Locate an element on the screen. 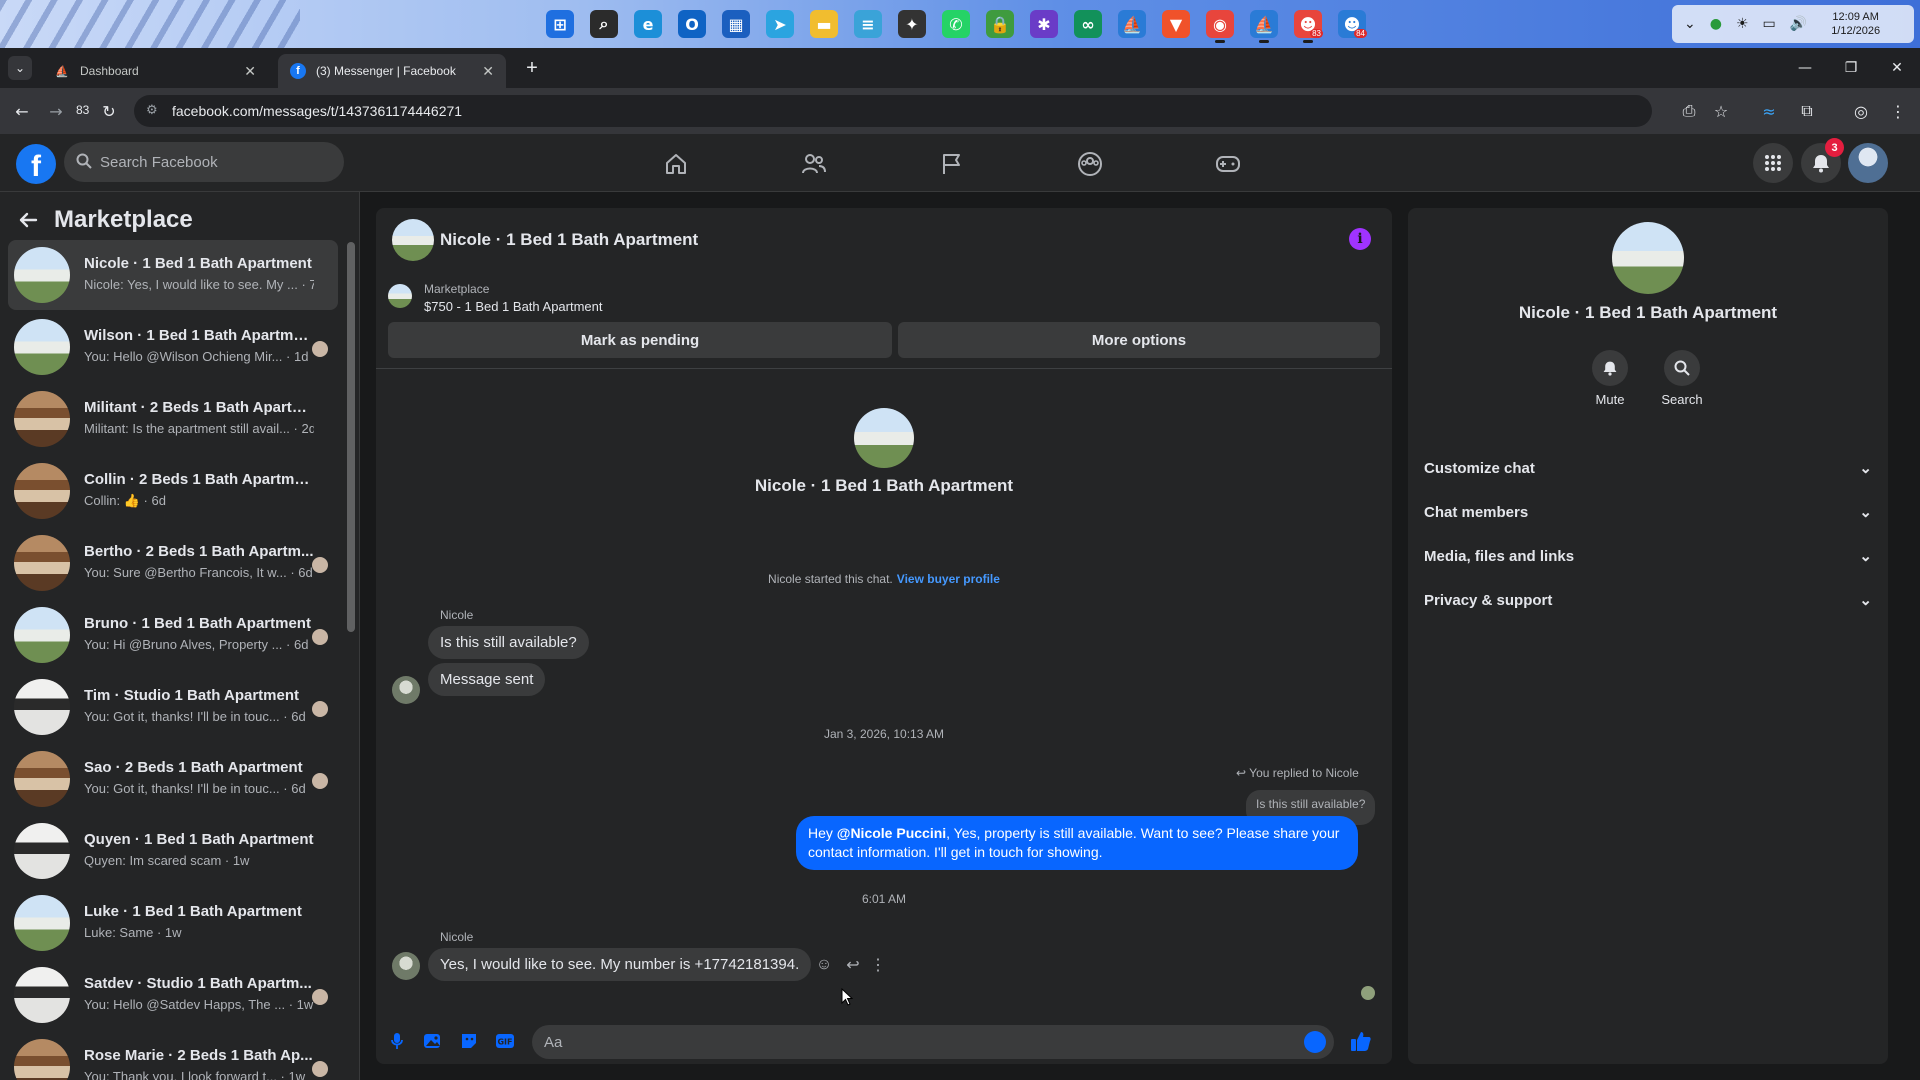 The height and width of the screenshot is (1080, 1920). minimize-icon: — is located at coordinates (1805, 68).